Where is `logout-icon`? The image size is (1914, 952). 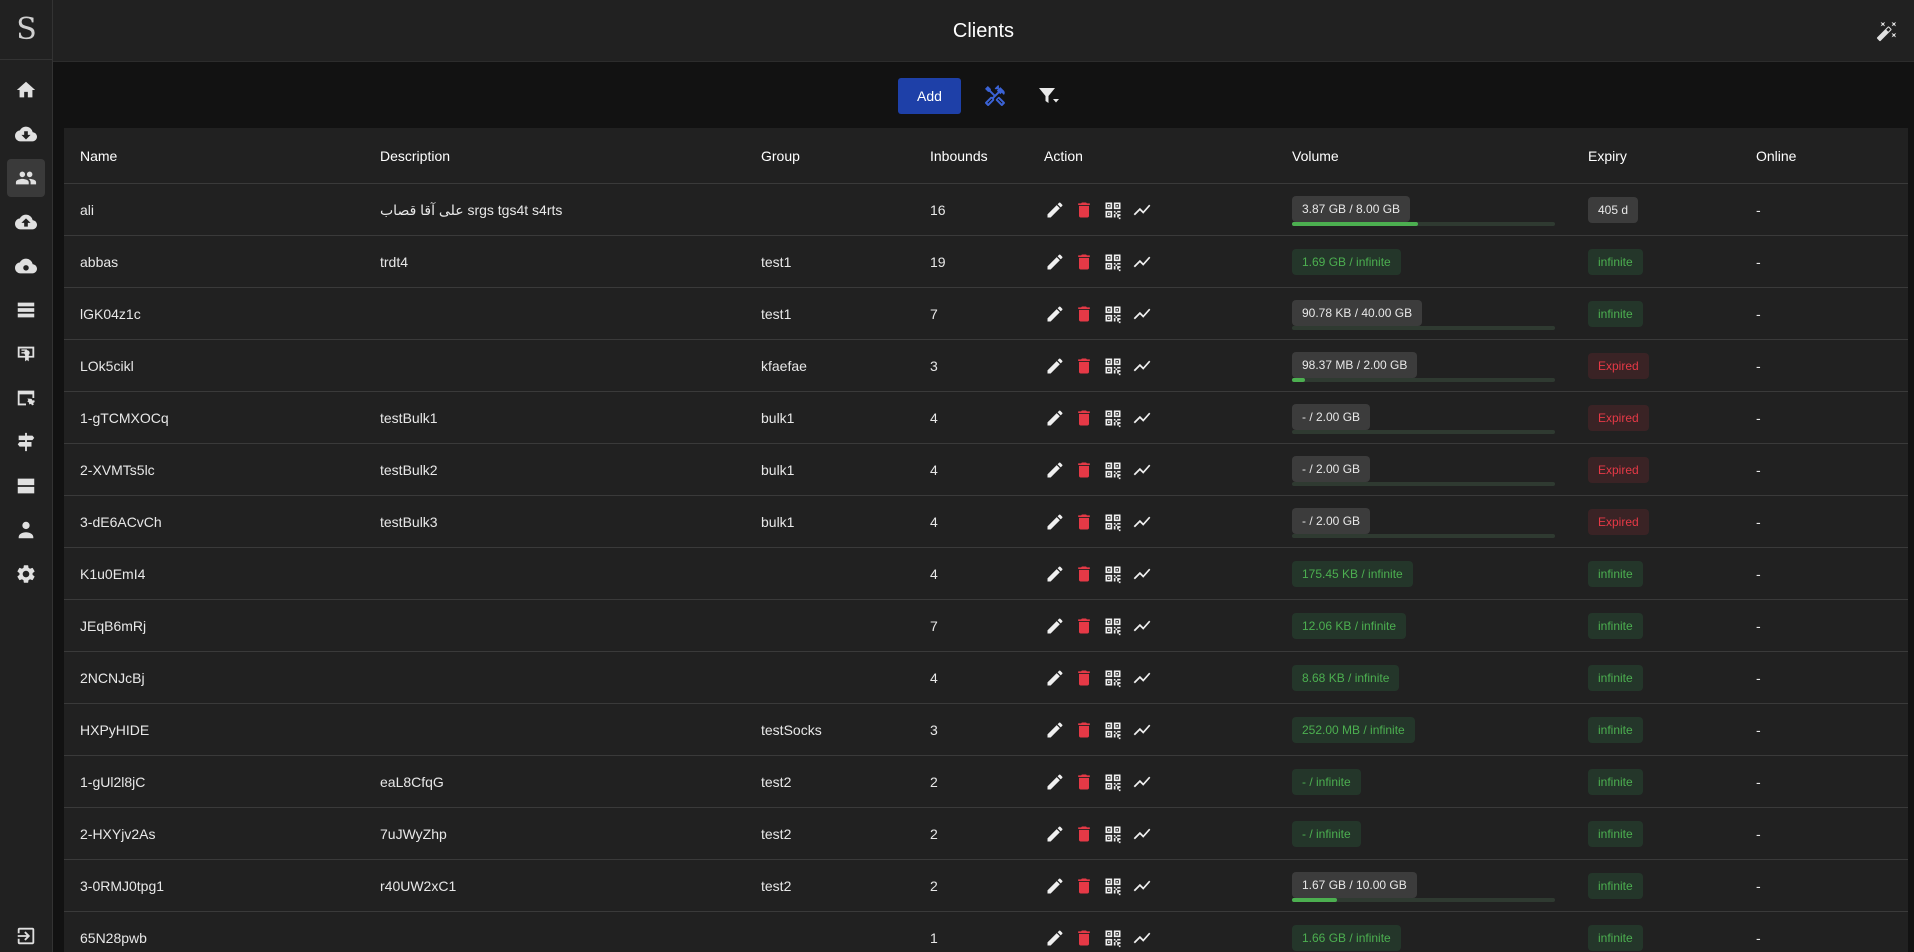
logout-icon is located at coordinates (26, 934).